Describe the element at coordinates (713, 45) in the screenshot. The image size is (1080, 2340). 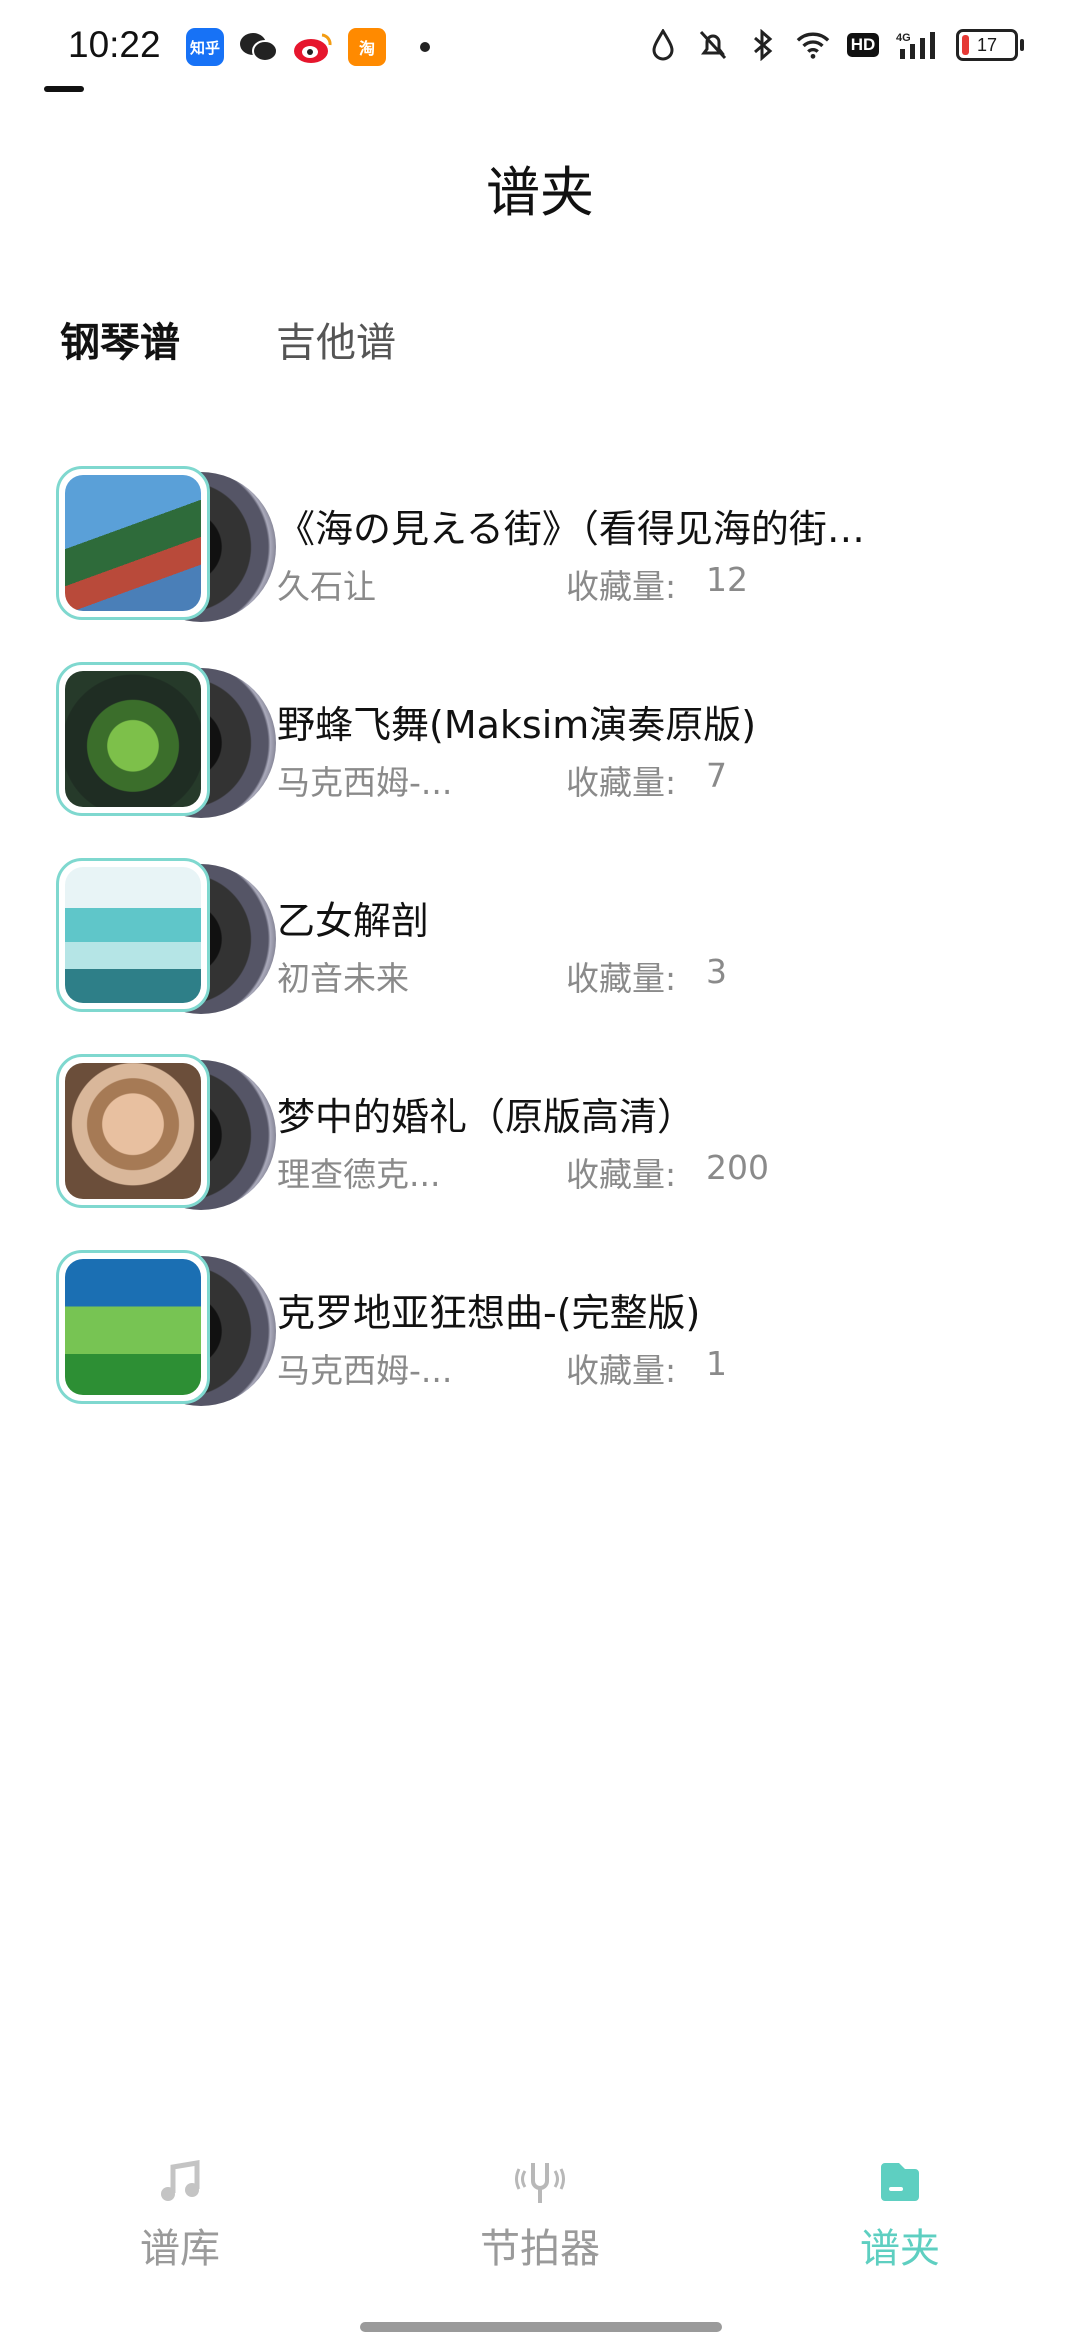
I see `bell-muted-icon` at that location.